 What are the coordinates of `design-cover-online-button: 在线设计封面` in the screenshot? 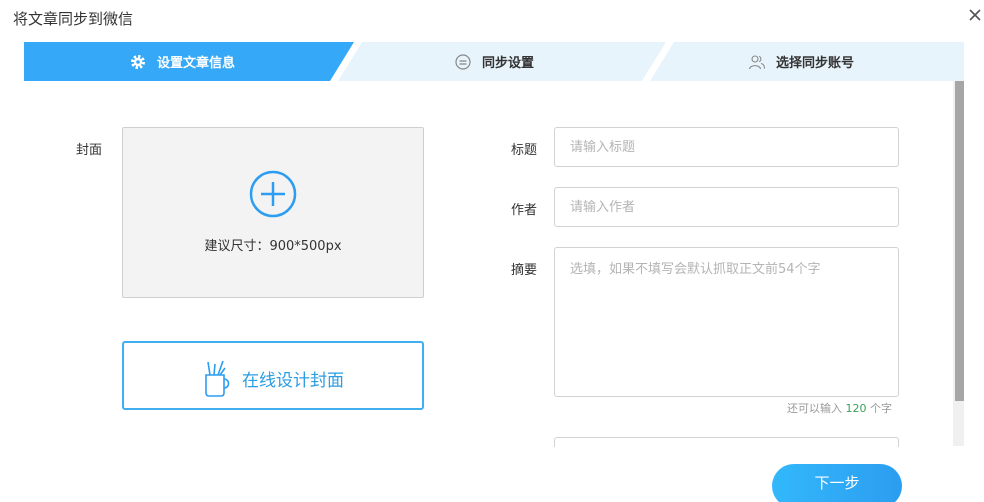 It's located at (273, 375).